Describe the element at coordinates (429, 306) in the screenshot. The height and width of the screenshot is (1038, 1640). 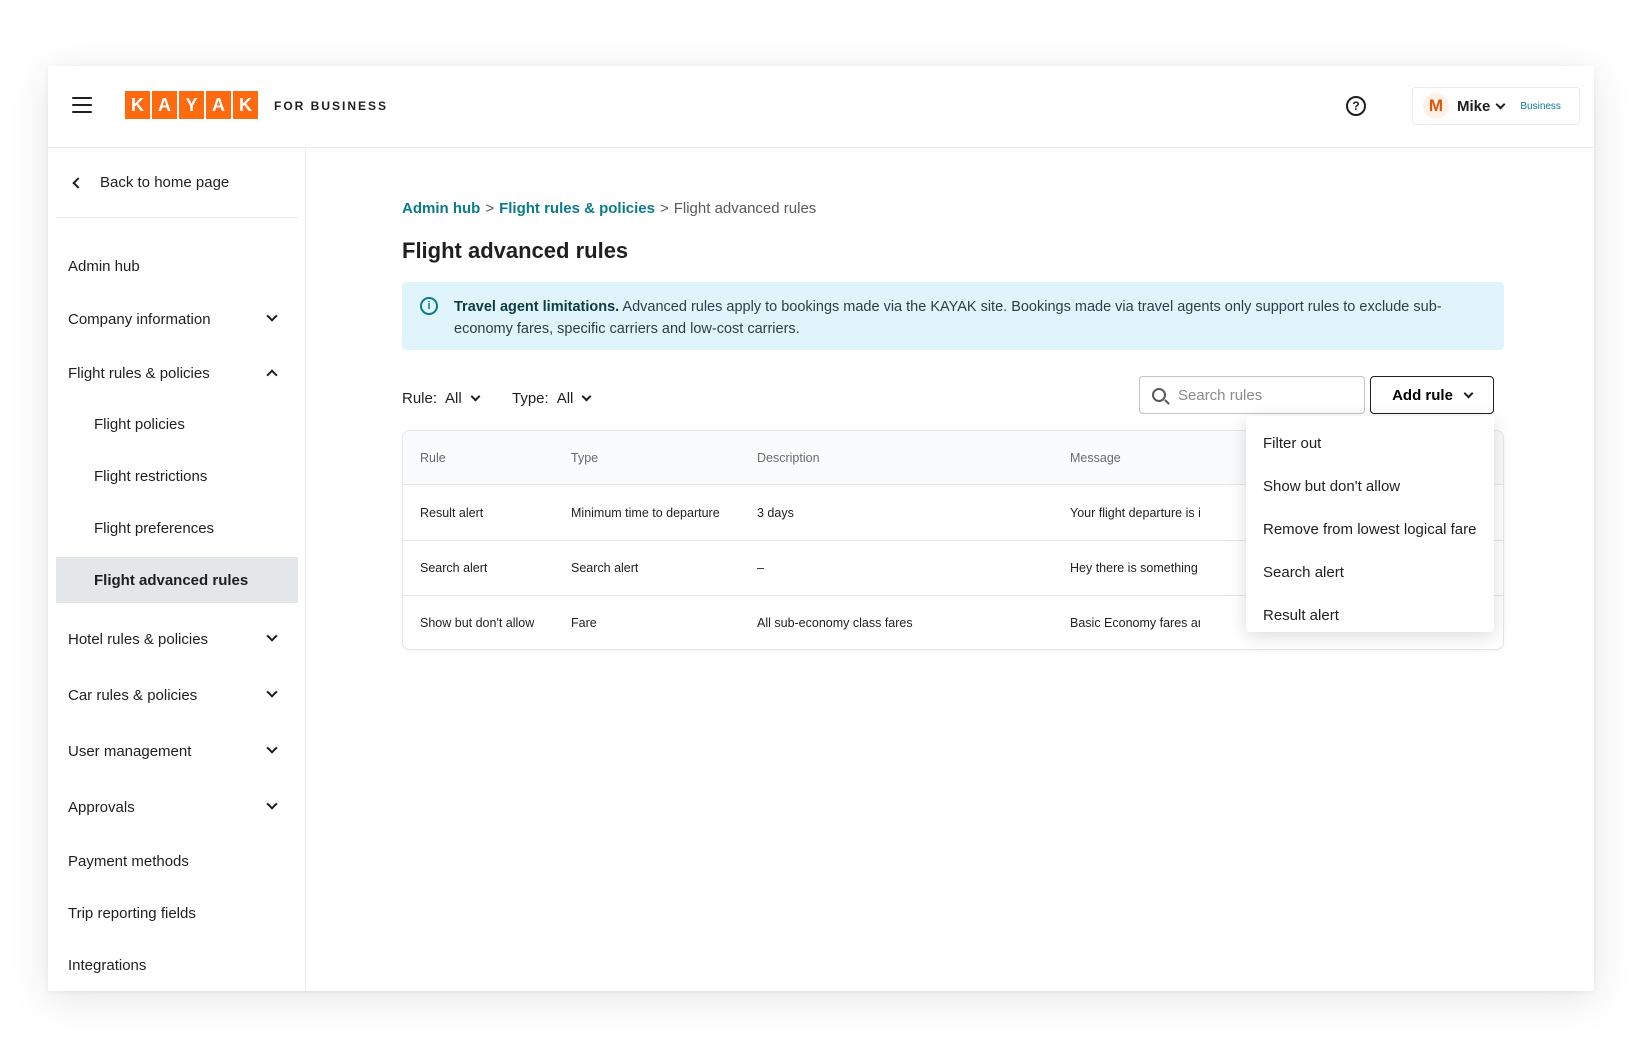
I see `info-icon: i` at that location.